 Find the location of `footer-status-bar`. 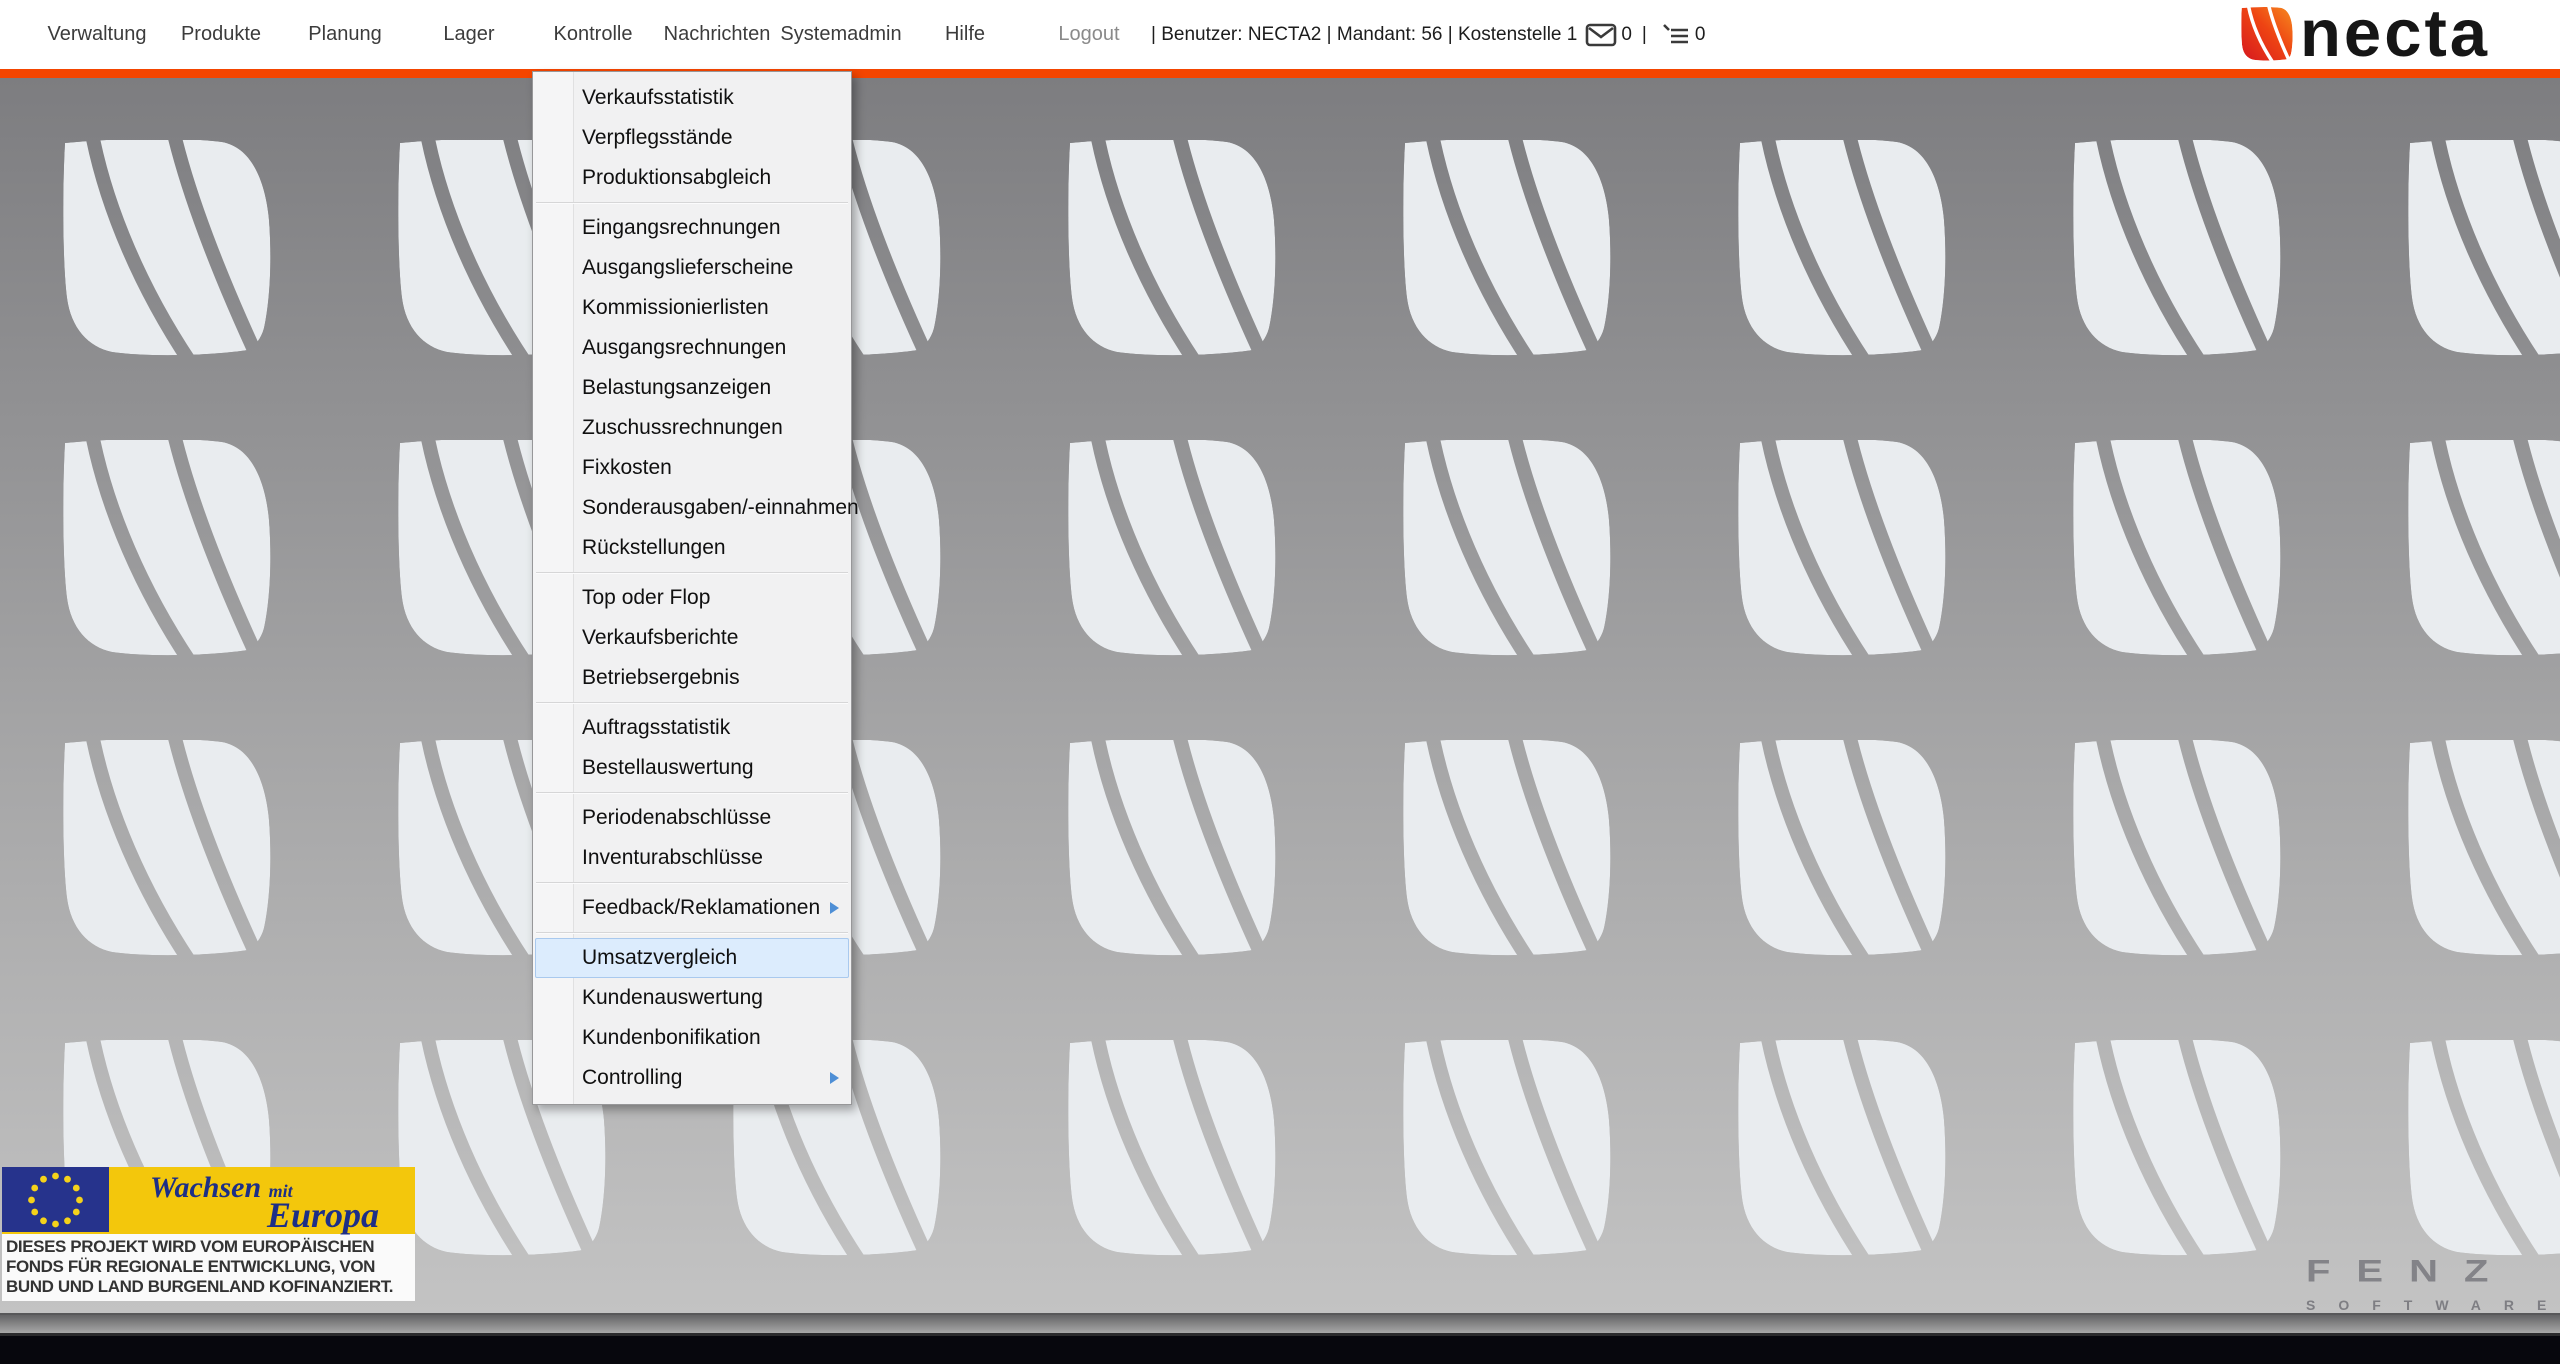

footer-status-bar is located at coordinates (1280, 1350).